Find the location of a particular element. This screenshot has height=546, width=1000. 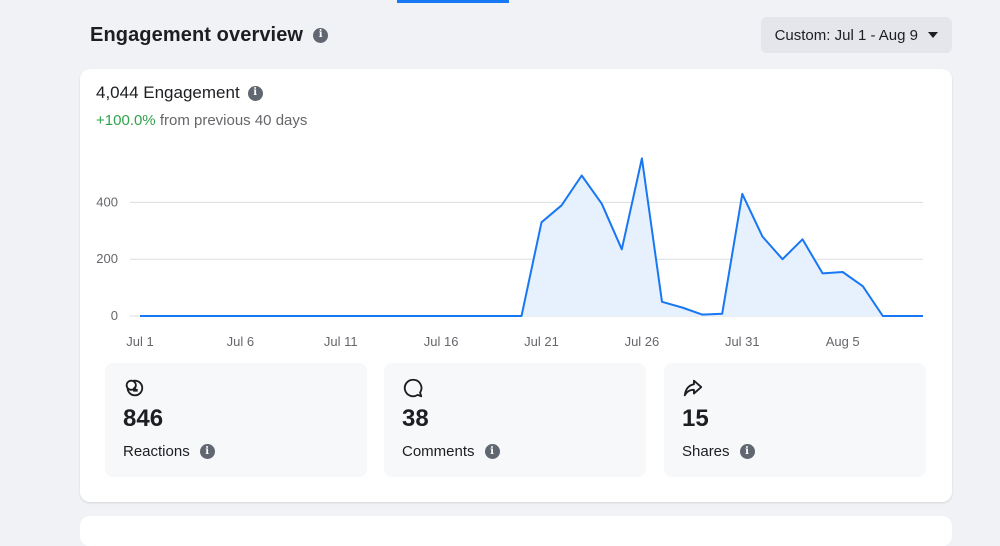

active-tab-indicator is located at coordinates (453, 1).